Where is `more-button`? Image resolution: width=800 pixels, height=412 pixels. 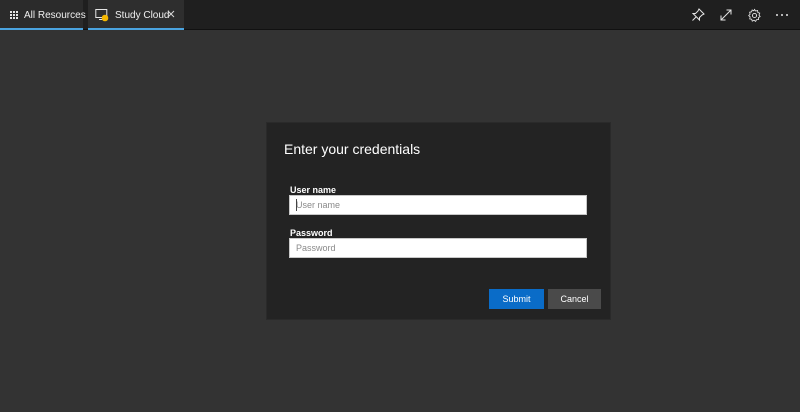 more-button is located at coordinates (782, 15).